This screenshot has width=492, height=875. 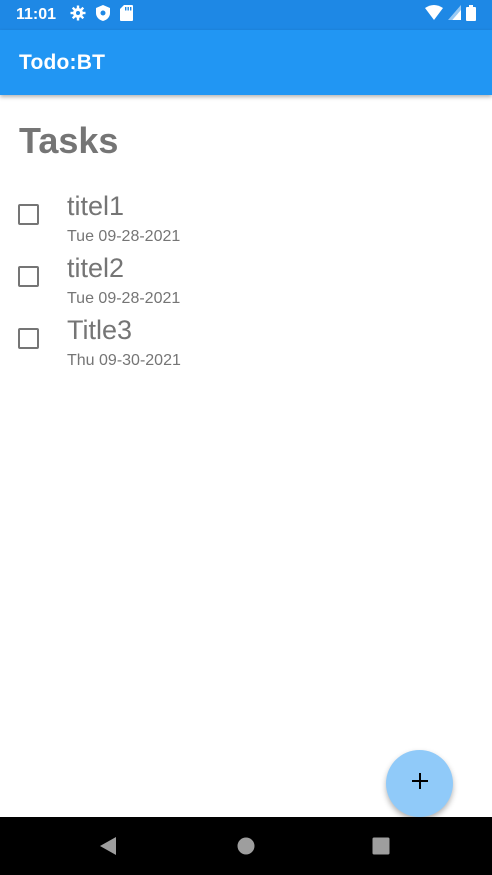 What do you see at coordinates (100, 330) in the screenshot?
I see `task-title: Title3` at bounding box center [100, 330].